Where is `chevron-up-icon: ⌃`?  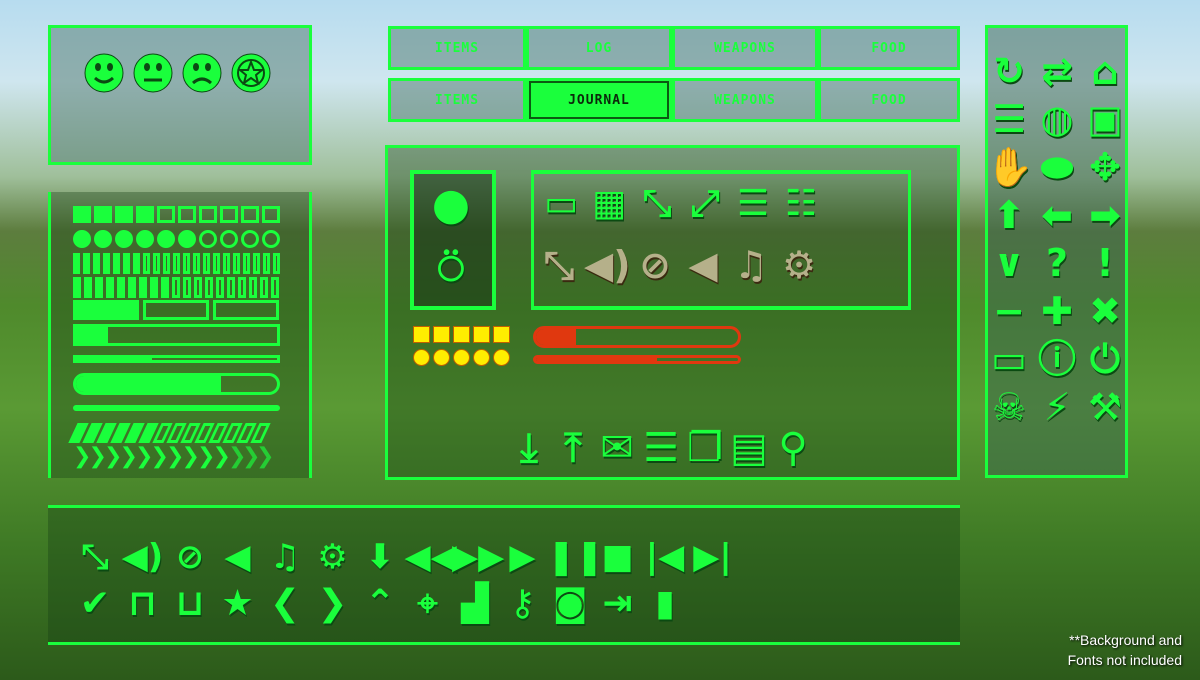
chevron-up-icon: ⌃ is located at coordinates (380, 604).